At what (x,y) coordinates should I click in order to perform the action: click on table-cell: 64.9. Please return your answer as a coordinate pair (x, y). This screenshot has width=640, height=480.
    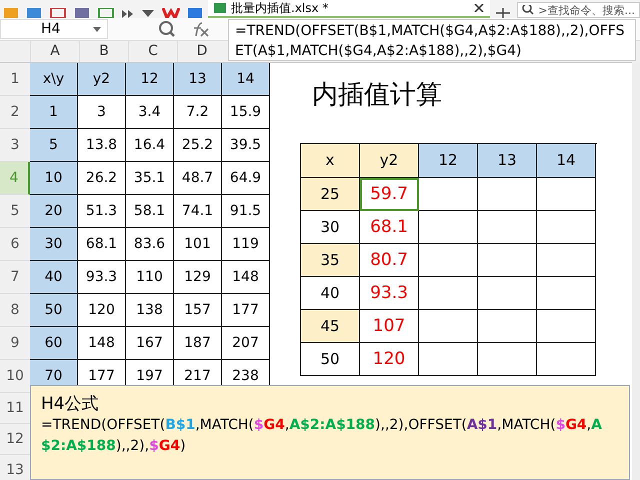
    Looking at the image, I should click on (246, 178).